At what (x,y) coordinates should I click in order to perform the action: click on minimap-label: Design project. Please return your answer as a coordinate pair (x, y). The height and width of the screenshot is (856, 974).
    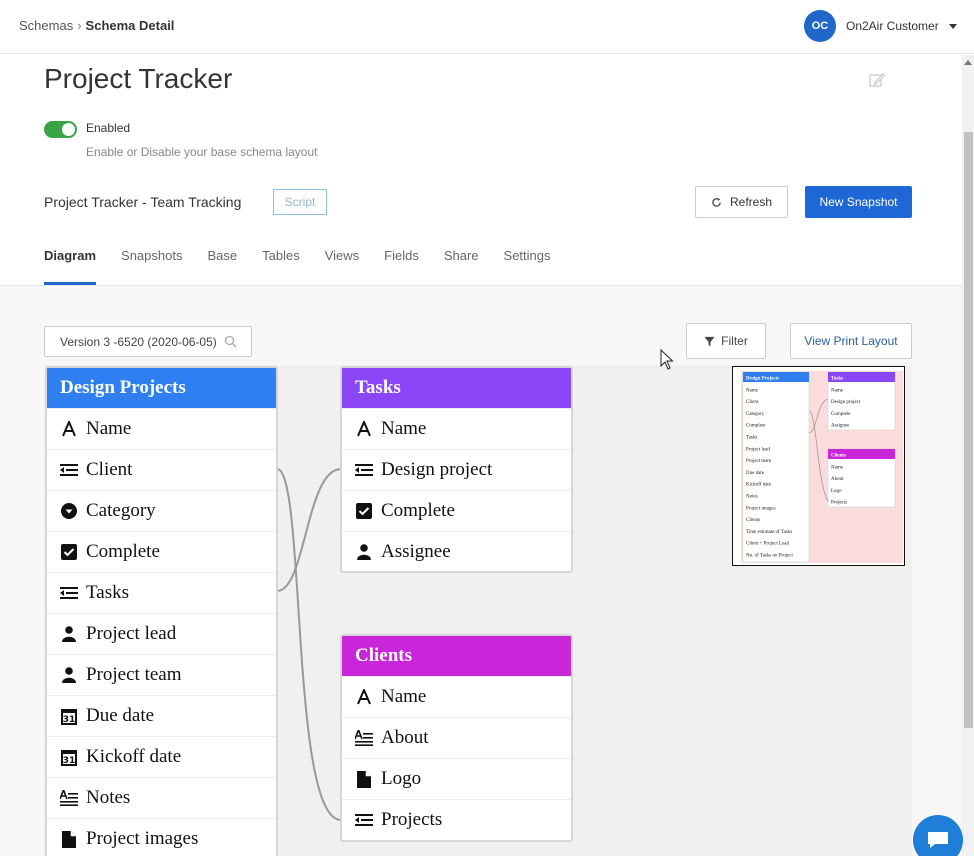
    Looking at the image, I should click on (846, 402).